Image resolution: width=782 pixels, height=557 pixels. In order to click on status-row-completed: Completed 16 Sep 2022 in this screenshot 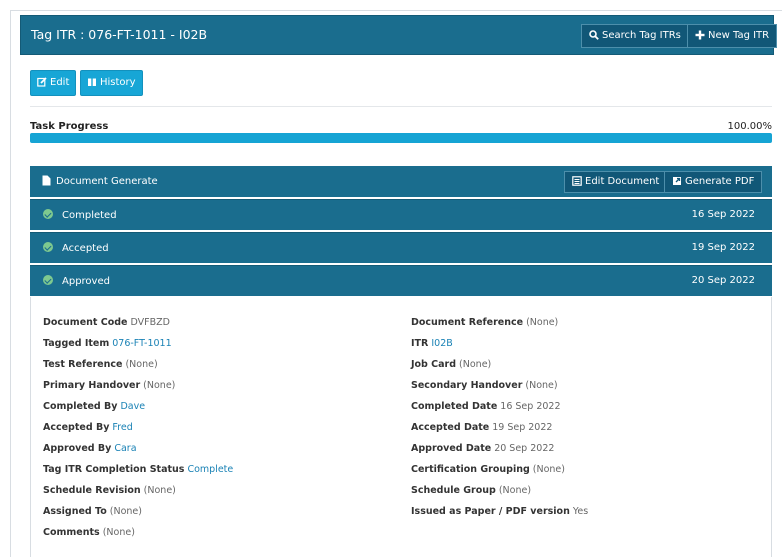, I will do `click(401, 214)`.